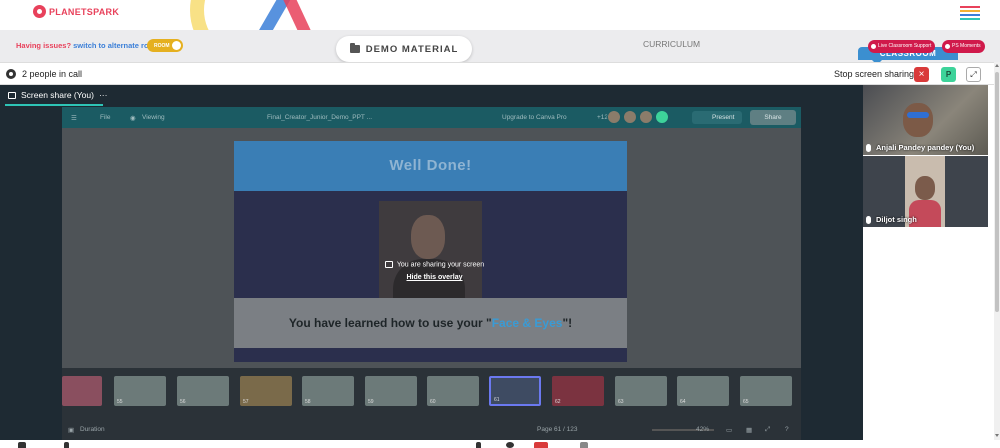  What do you see at coordinates (11, 74) in the screenshot?
I see `gear-icon` at bounding box center [11, 74].